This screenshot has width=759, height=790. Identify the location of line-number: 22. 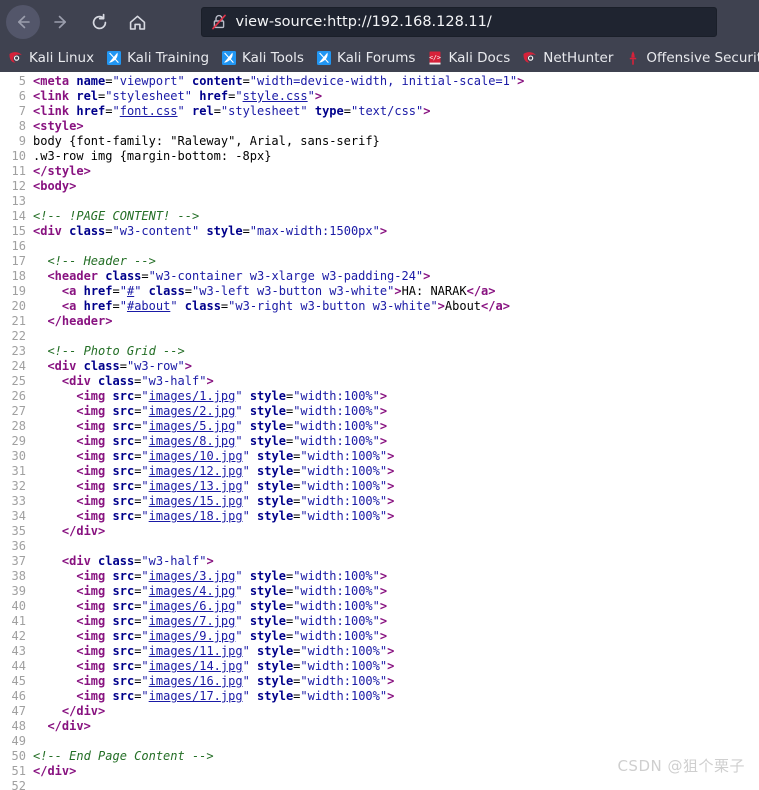
(18, 336).